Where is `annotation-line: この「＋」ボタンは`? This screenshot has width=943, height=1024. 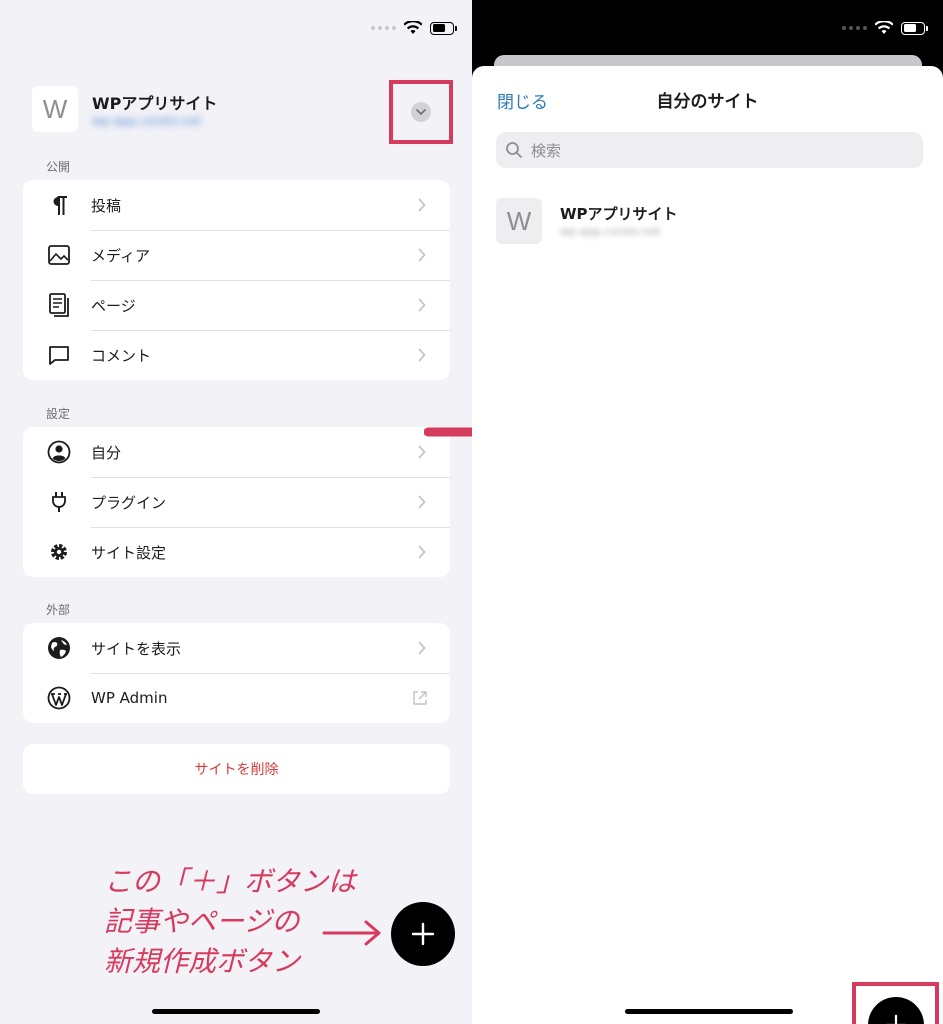
annotation-line: この「＋」ボタンは is located at coordinates (230, 881).